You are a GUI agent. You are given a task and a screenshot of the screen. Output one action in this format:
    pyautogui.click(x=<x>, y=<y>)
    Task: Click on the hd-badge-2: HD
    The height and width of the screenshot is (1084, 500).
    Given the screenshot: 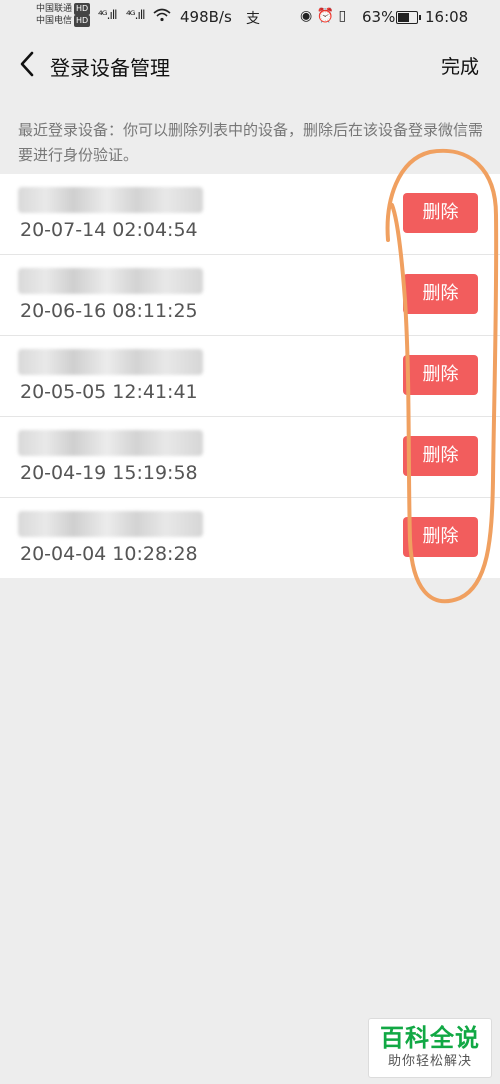 What is the action you would take?
    pyautogui.click(x=82, y=21)
    